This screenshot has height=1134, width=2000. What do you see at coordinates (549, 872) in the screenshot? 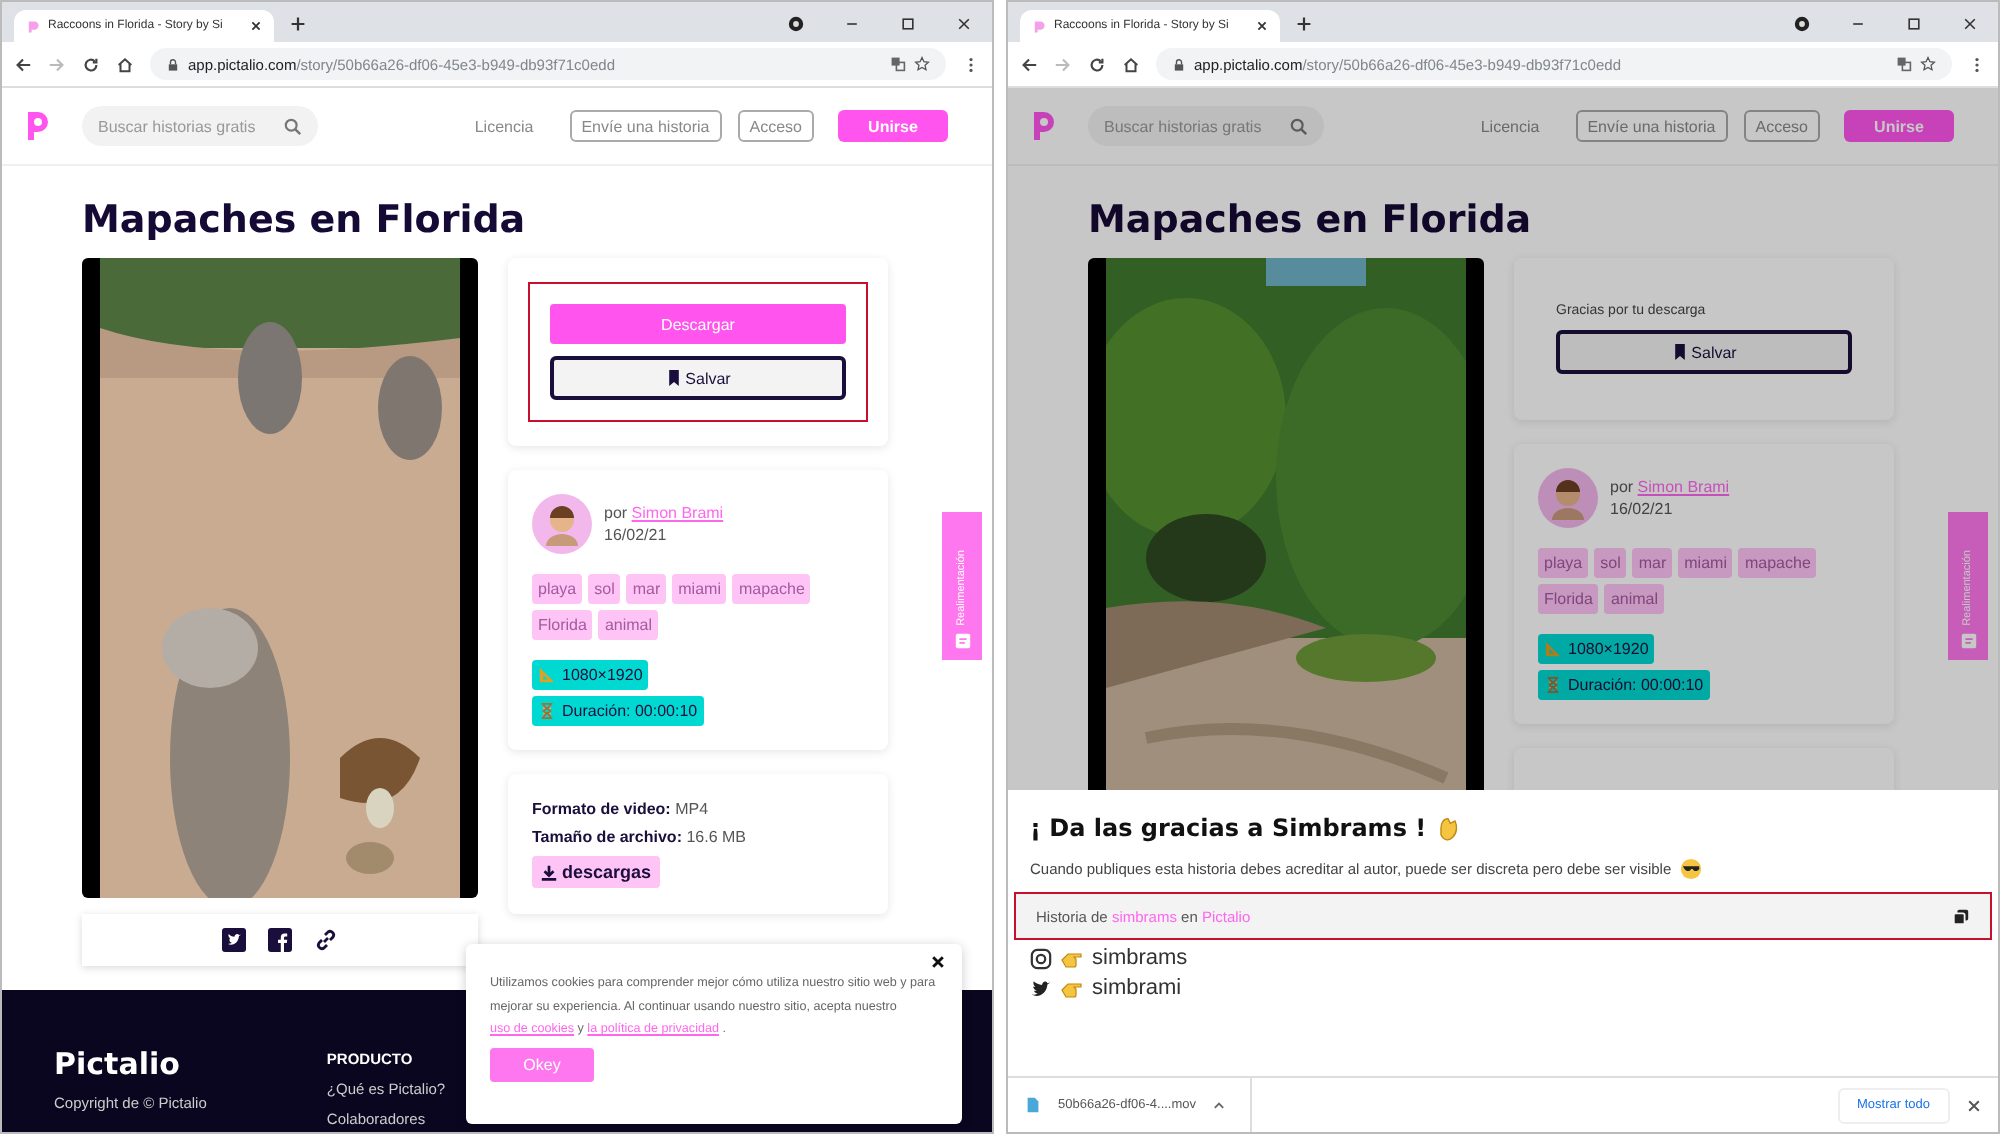
I see `download-icon` at bounding box center [549, 872].